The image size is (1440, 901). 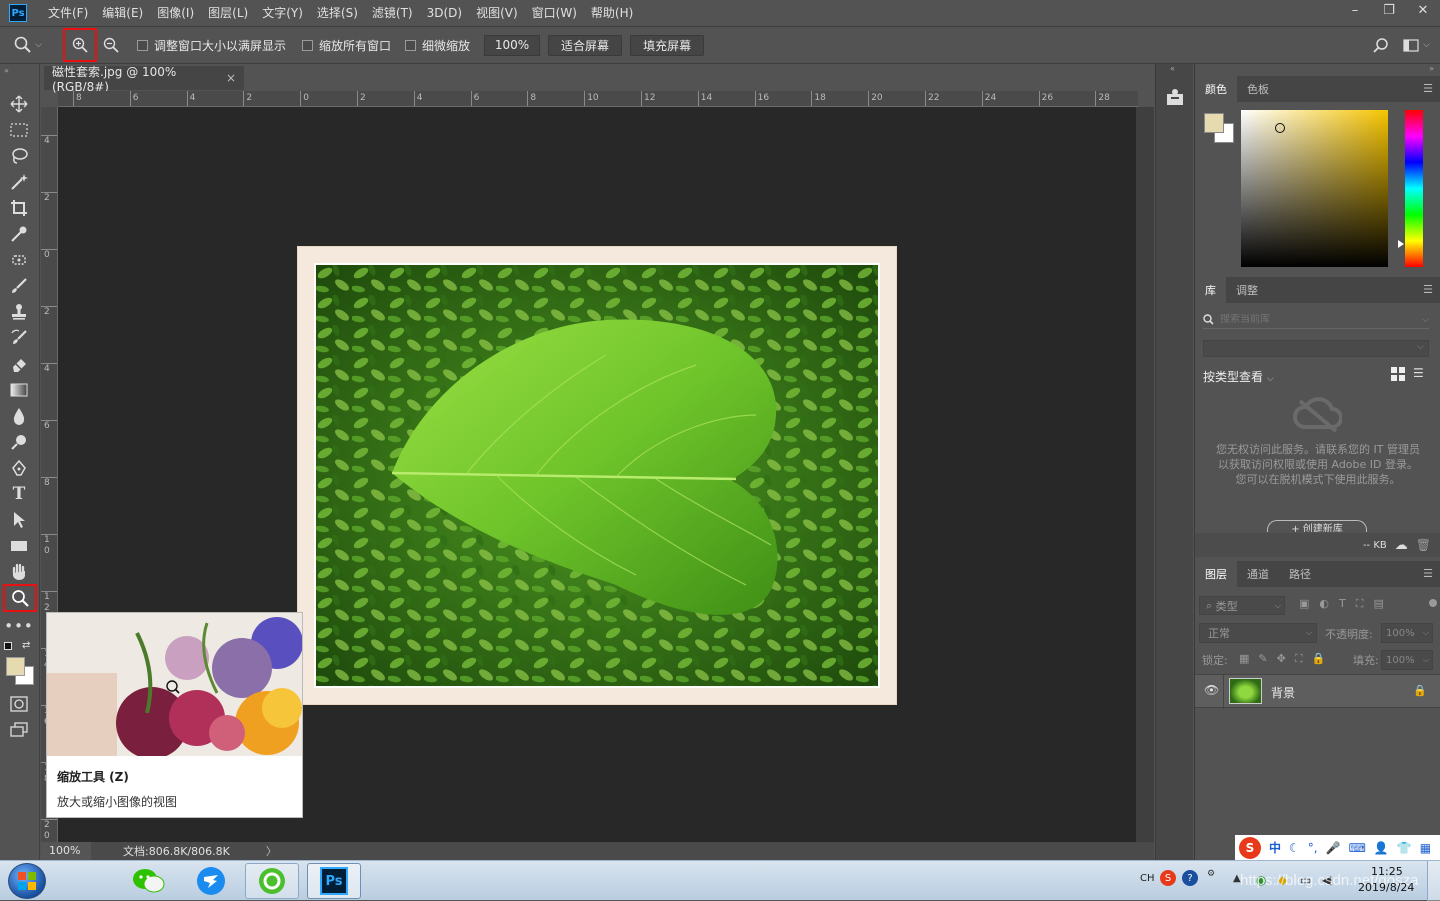 I want to click on fit-screen-button: 适合屏幕, so click(x=585, y=45).